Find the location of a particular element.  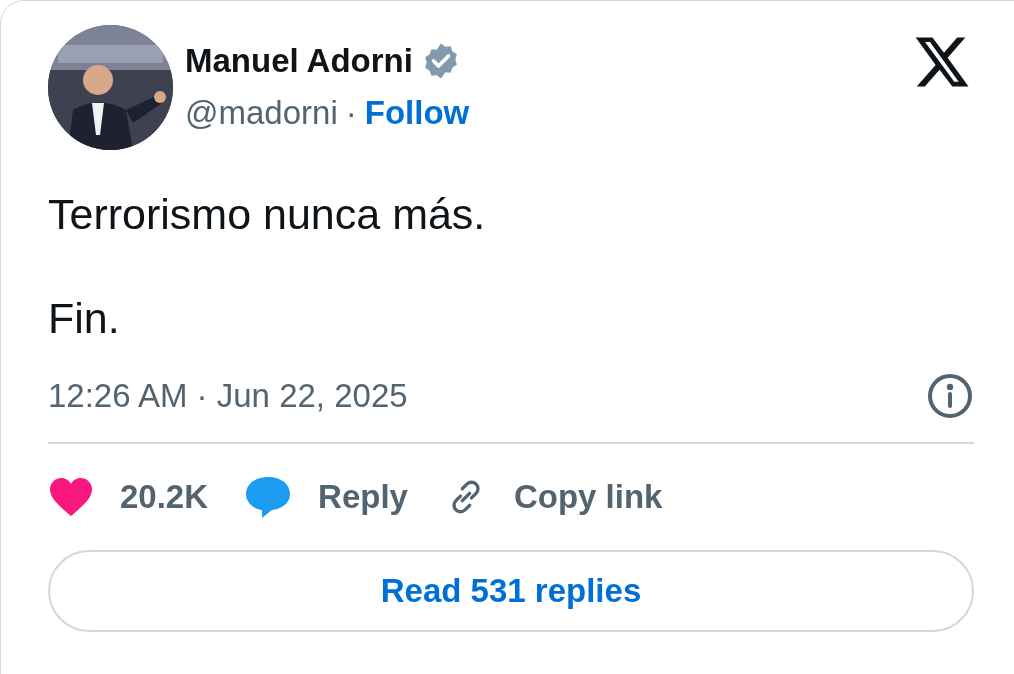

tweet-text: Terrorismo nunca más. is located at coordinates (267, 214).